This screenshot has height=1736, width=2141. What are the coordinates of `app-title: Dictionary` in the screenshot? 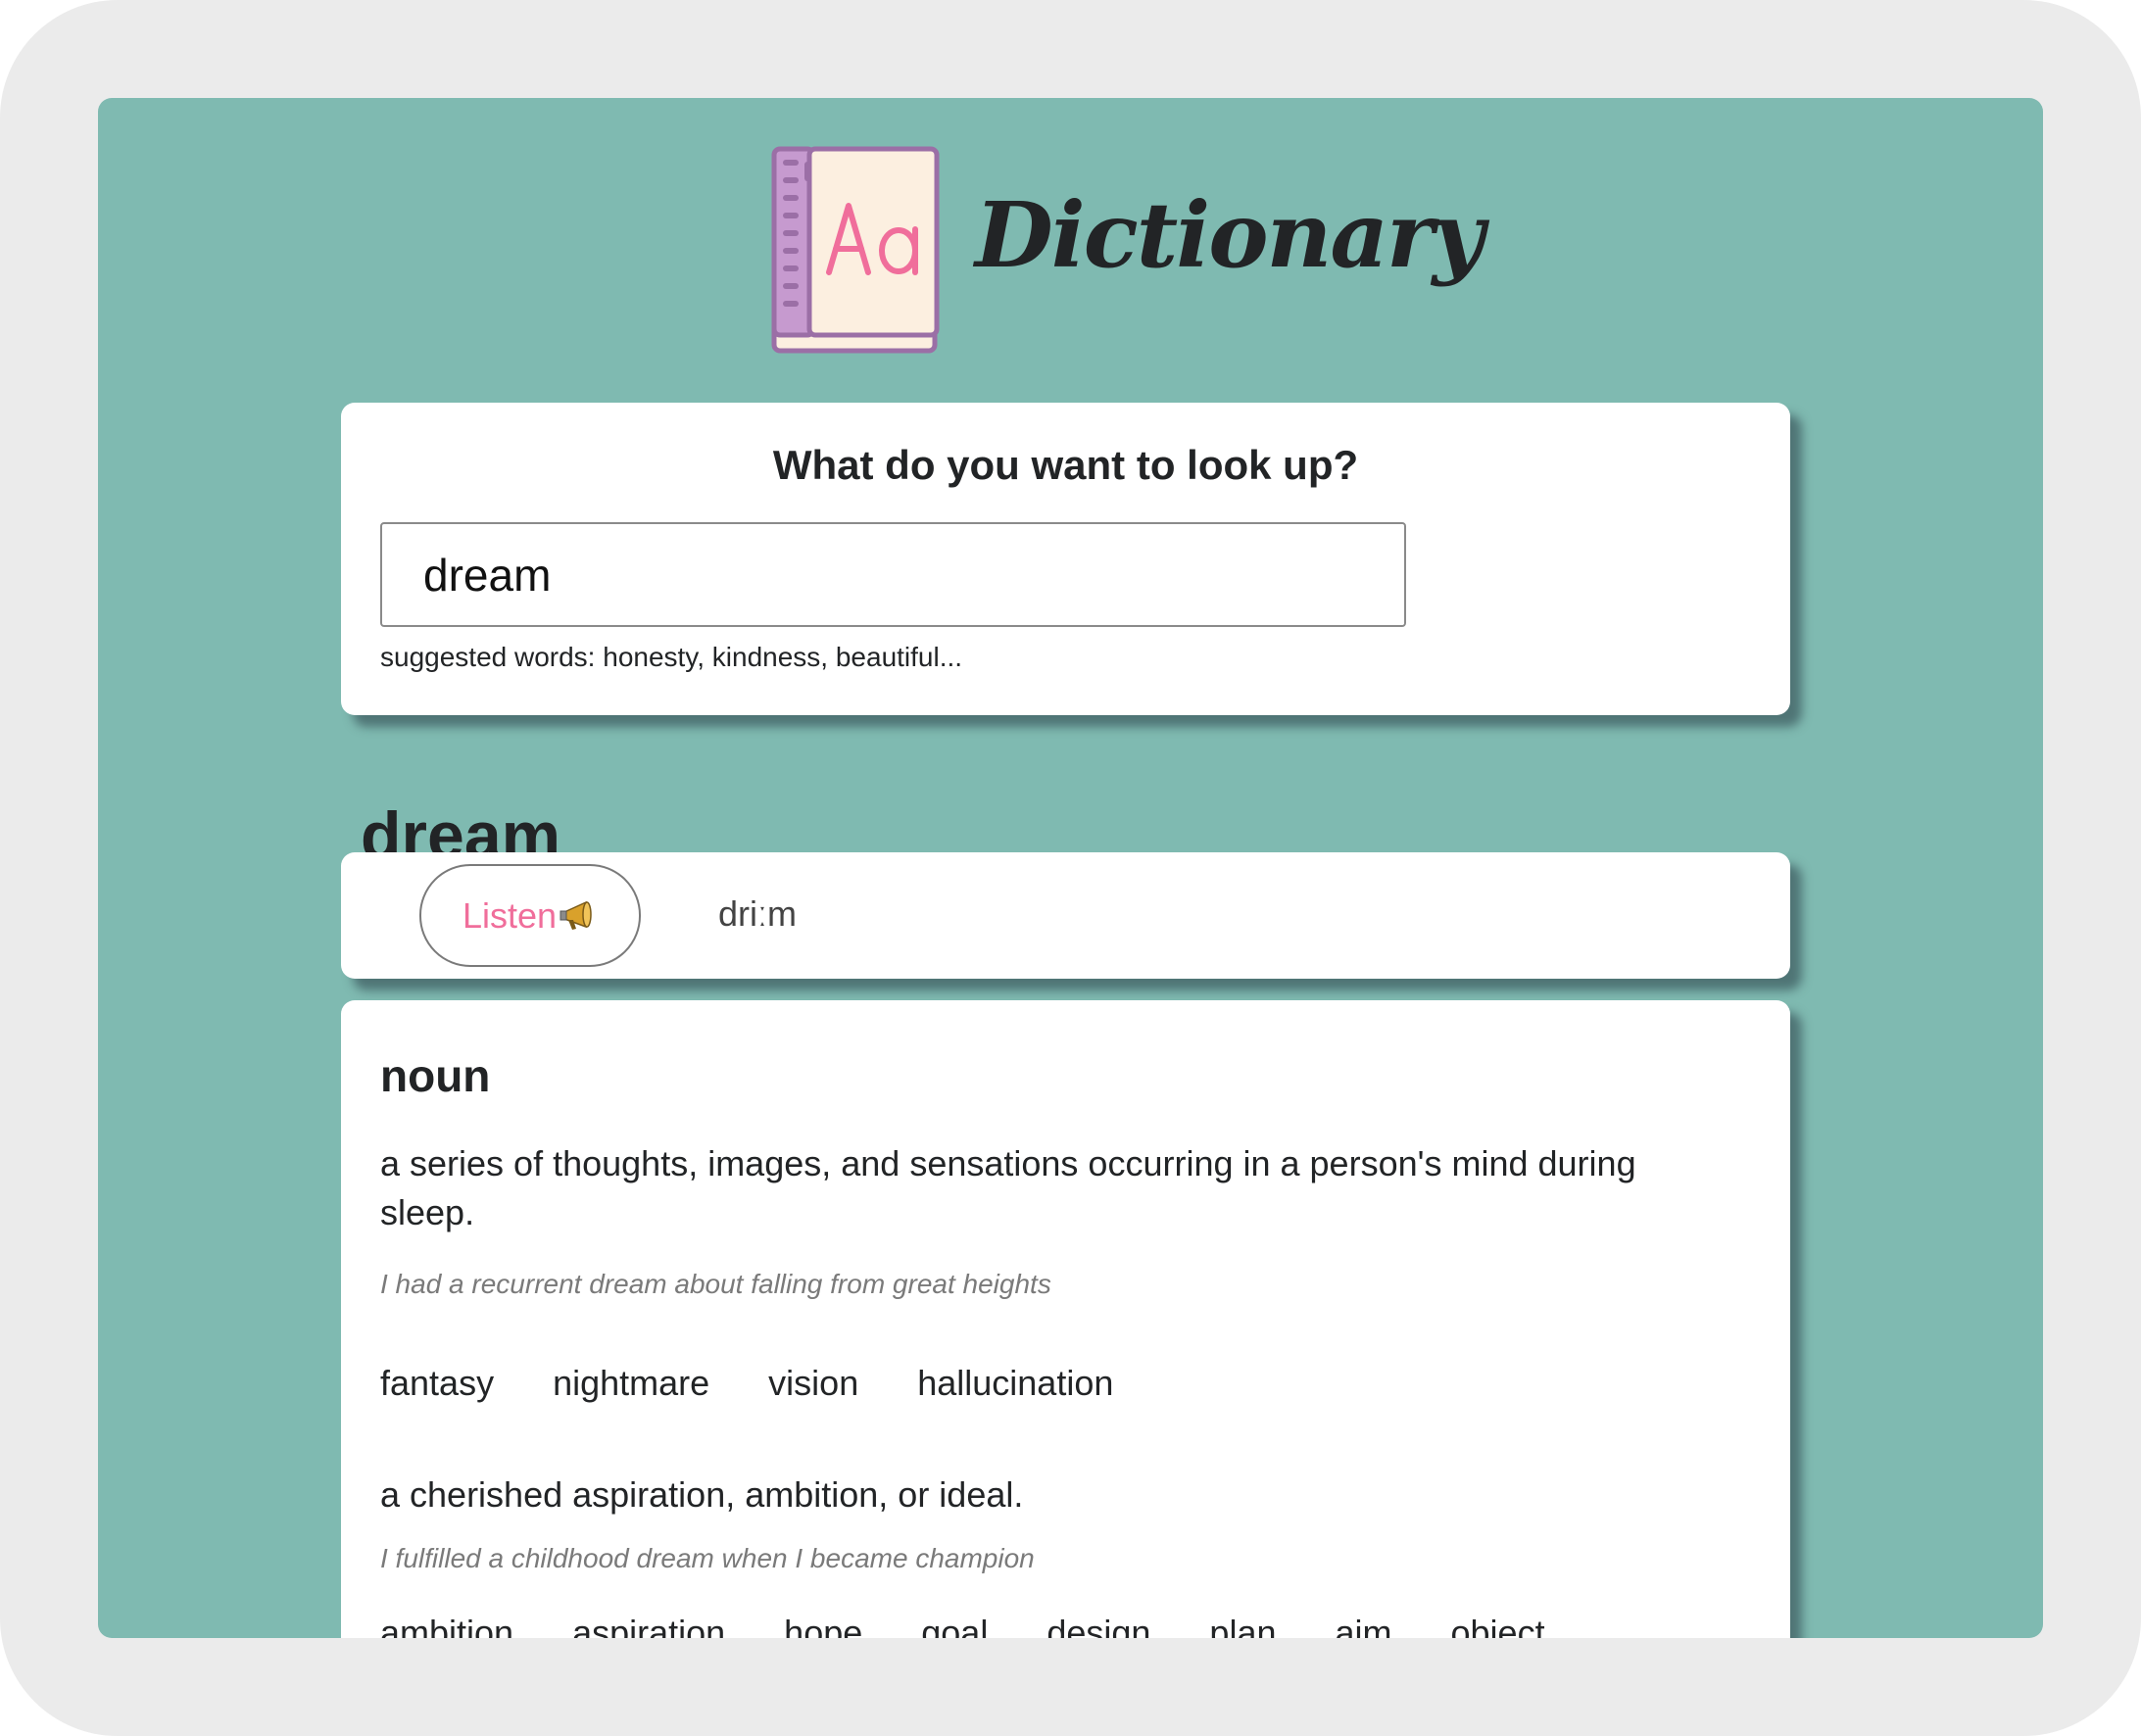 It's located at (1229, 235).